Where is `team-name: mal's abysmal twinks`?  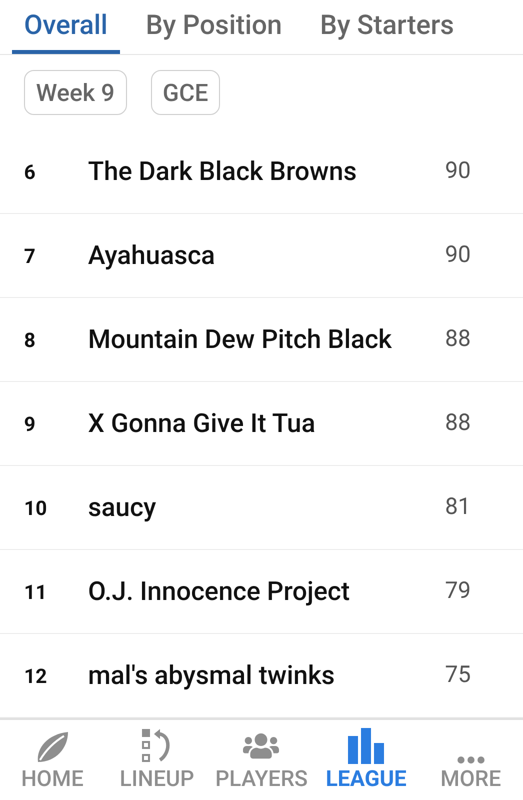
team-name: mal's abysmal twinks is located at coordinates (212, 676).